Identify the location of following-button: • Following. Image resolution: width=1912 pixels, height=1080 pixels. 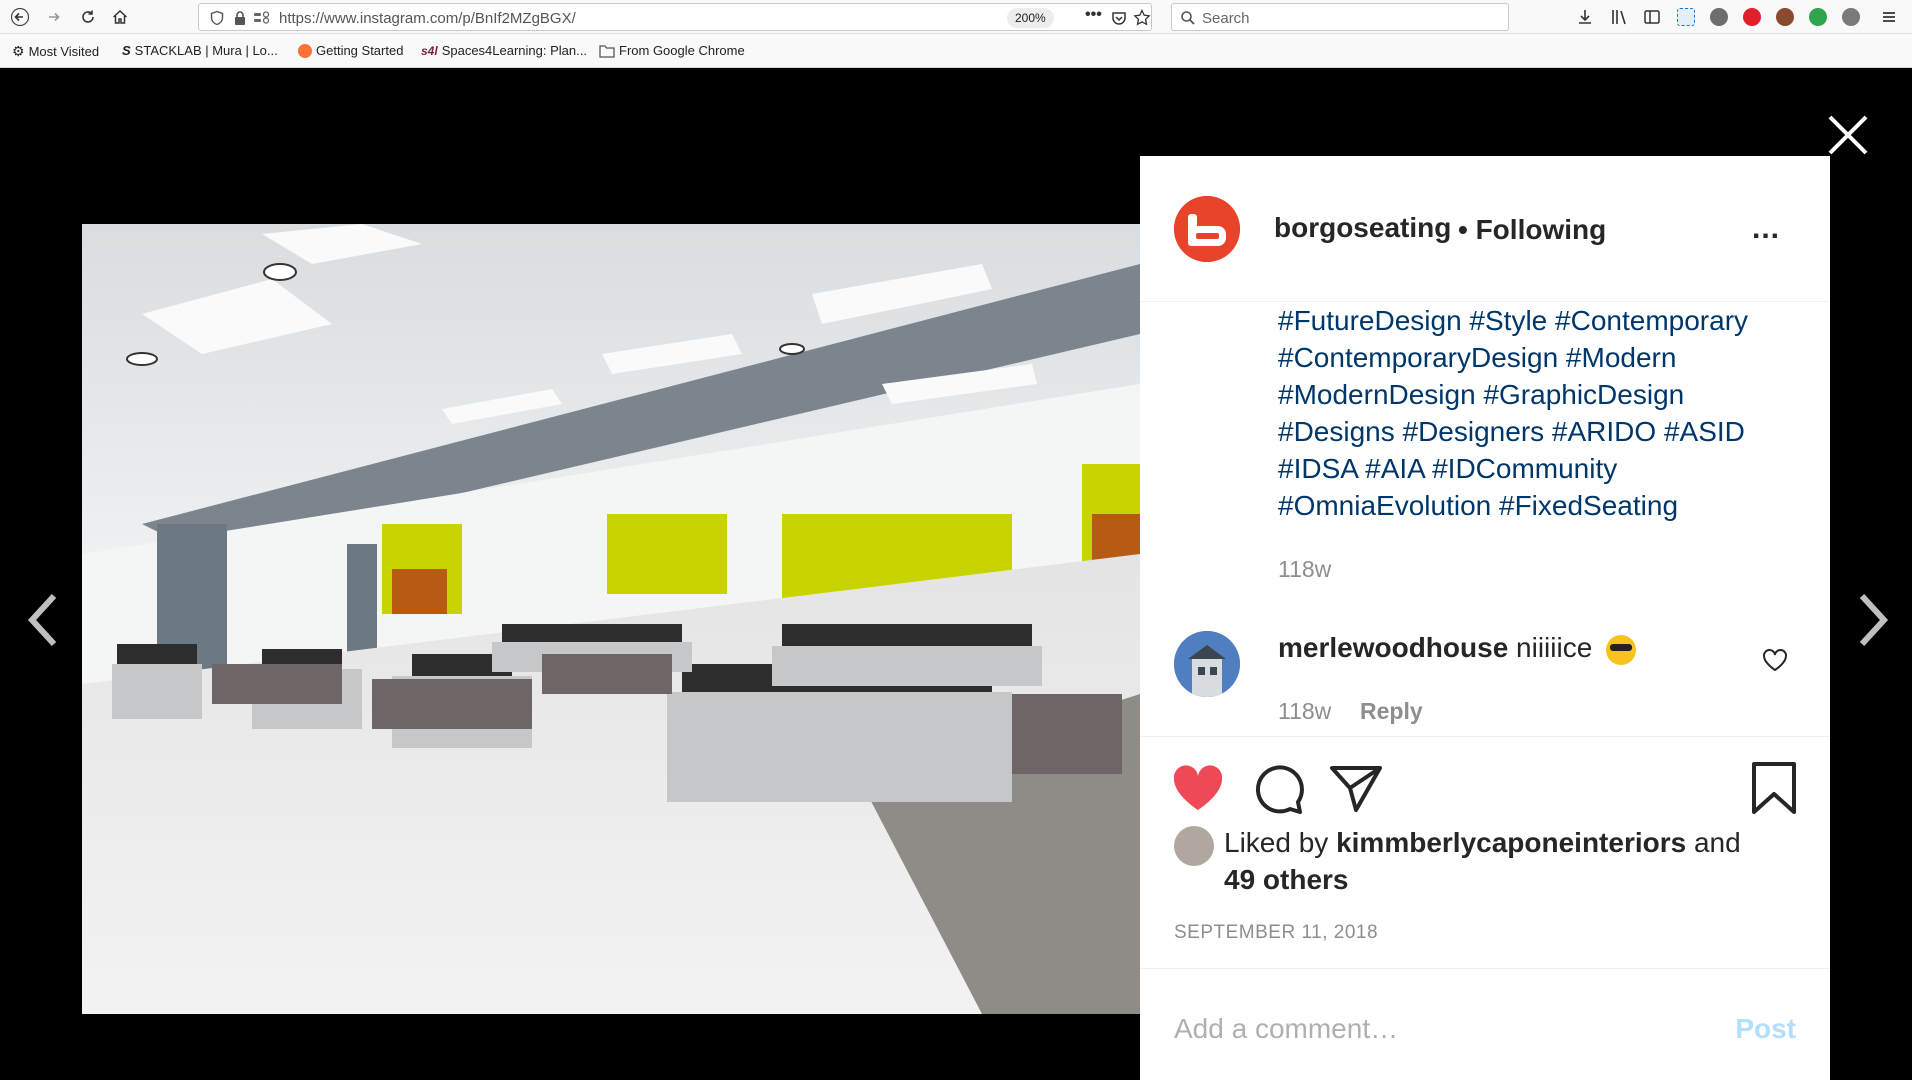
(1532, 230).